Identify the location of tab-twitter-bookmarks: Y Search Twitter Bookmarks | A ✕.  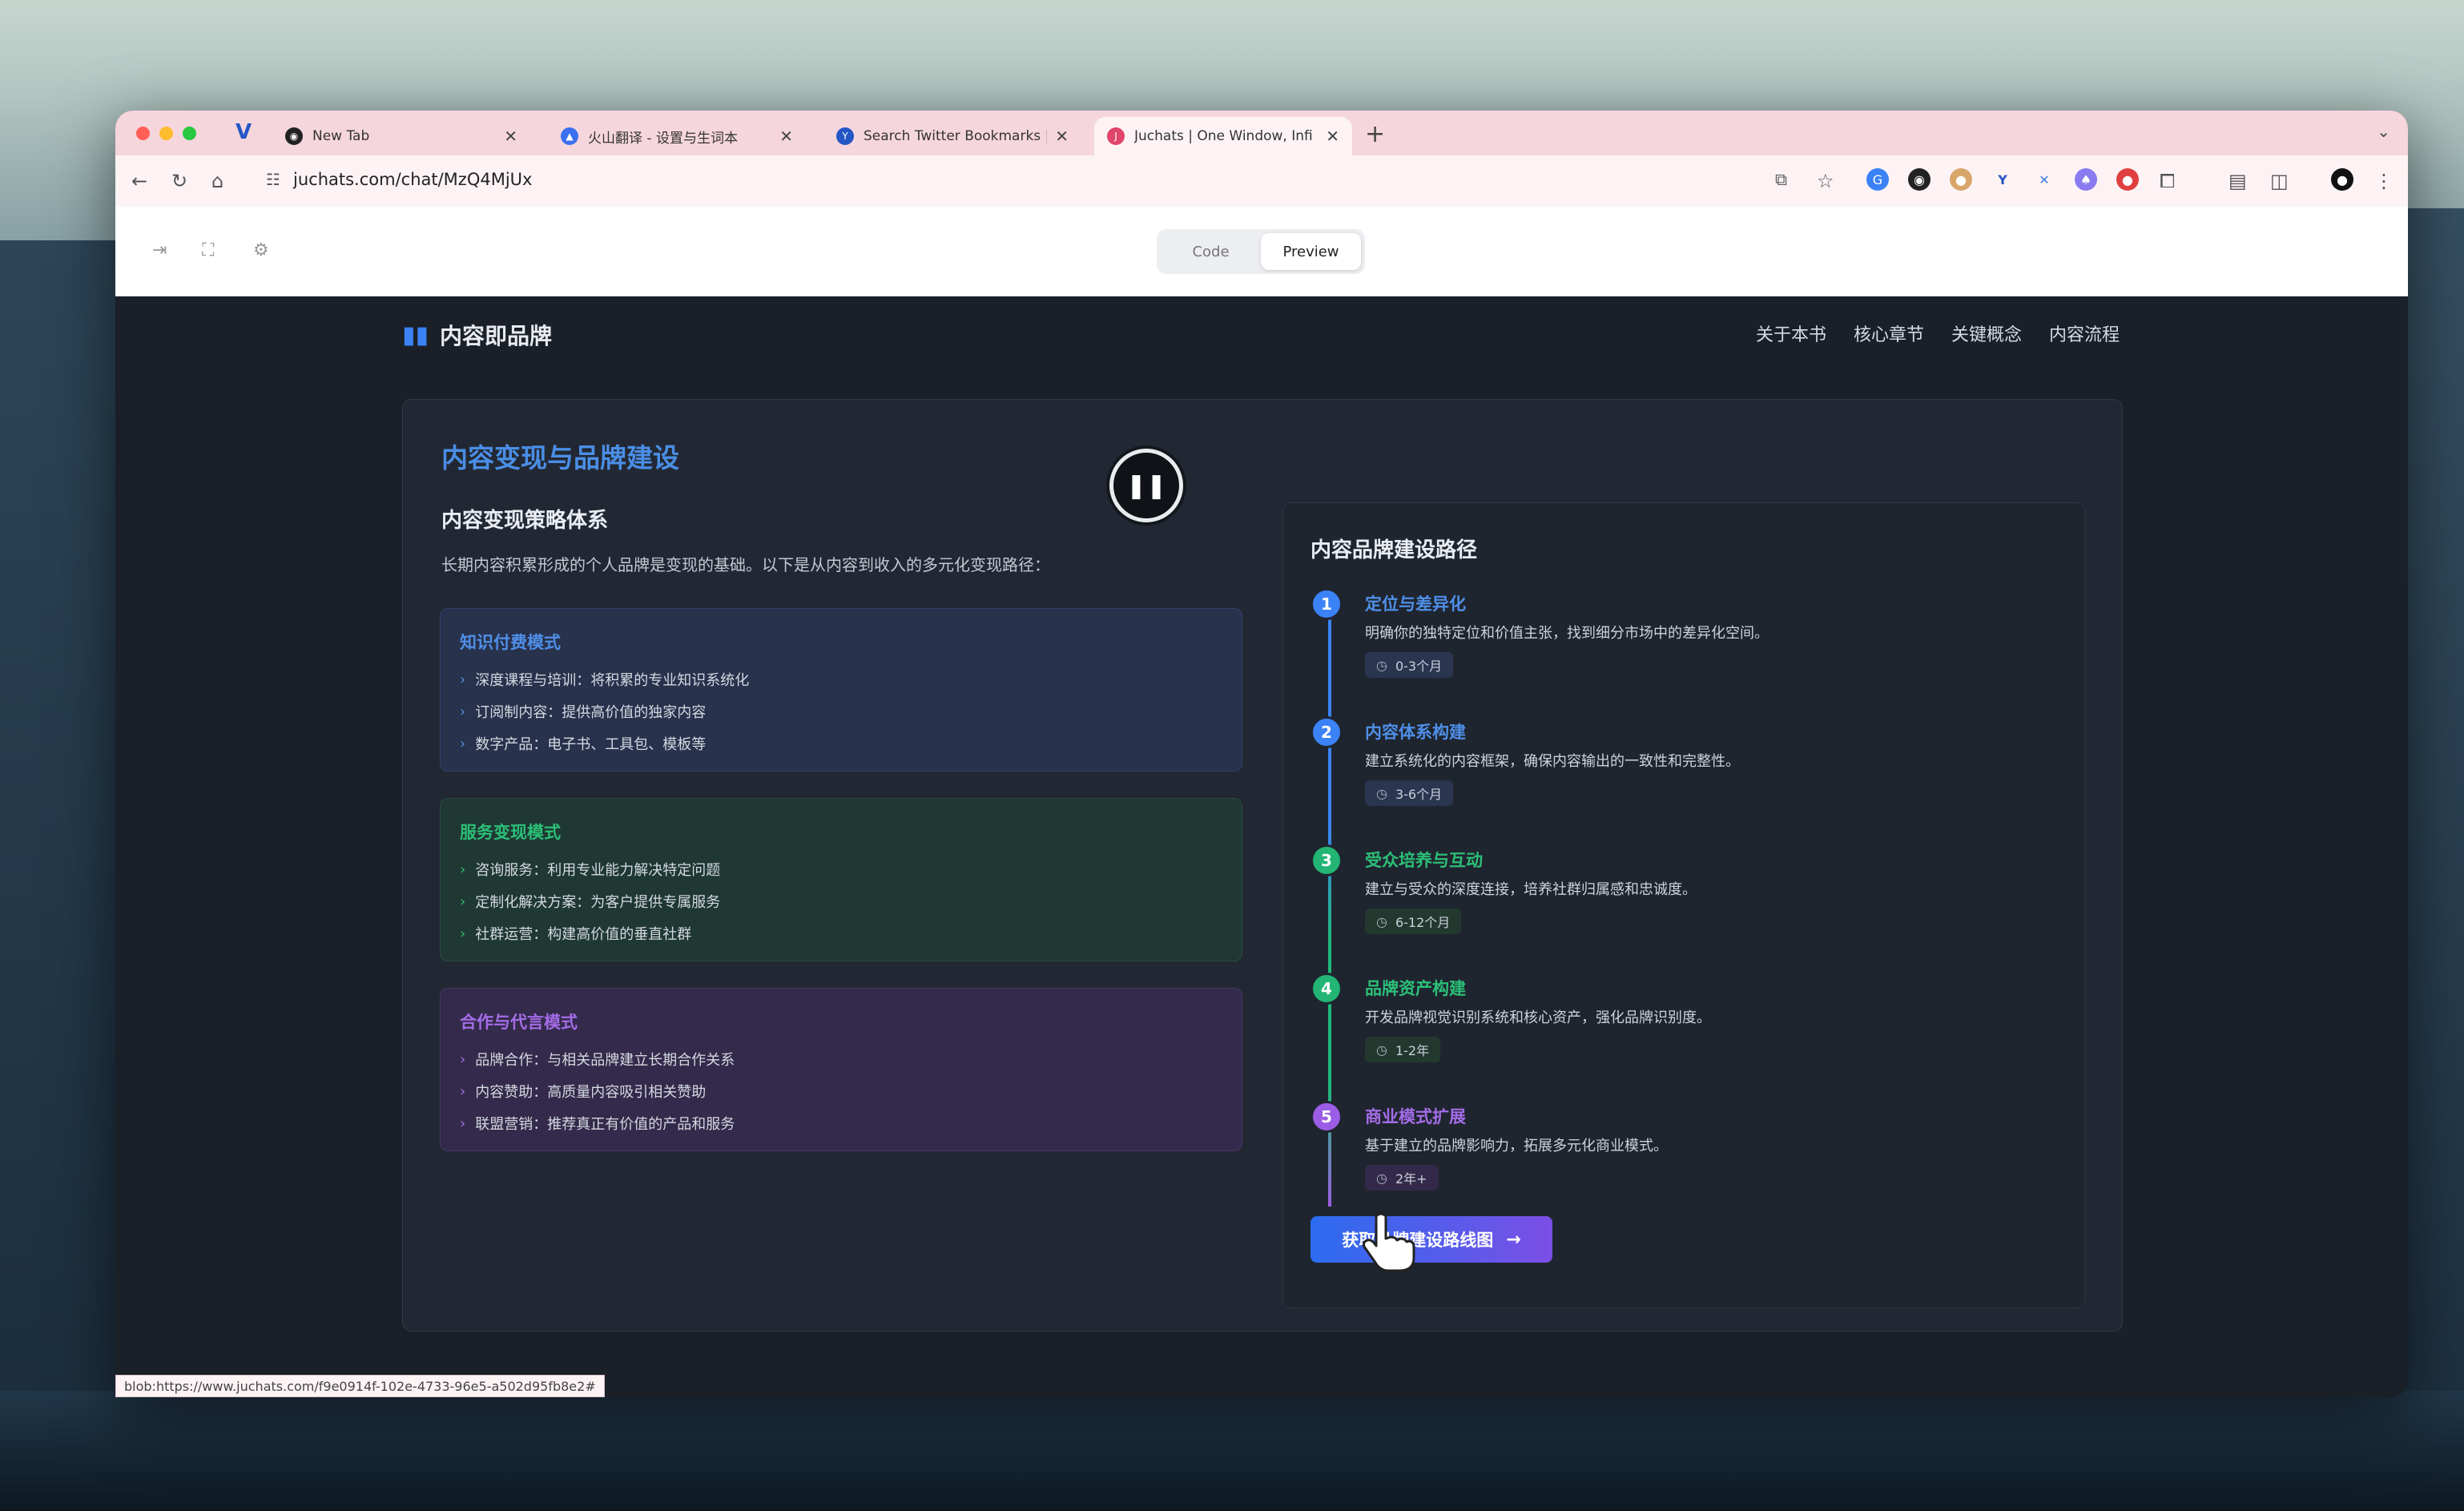
(952, 136).